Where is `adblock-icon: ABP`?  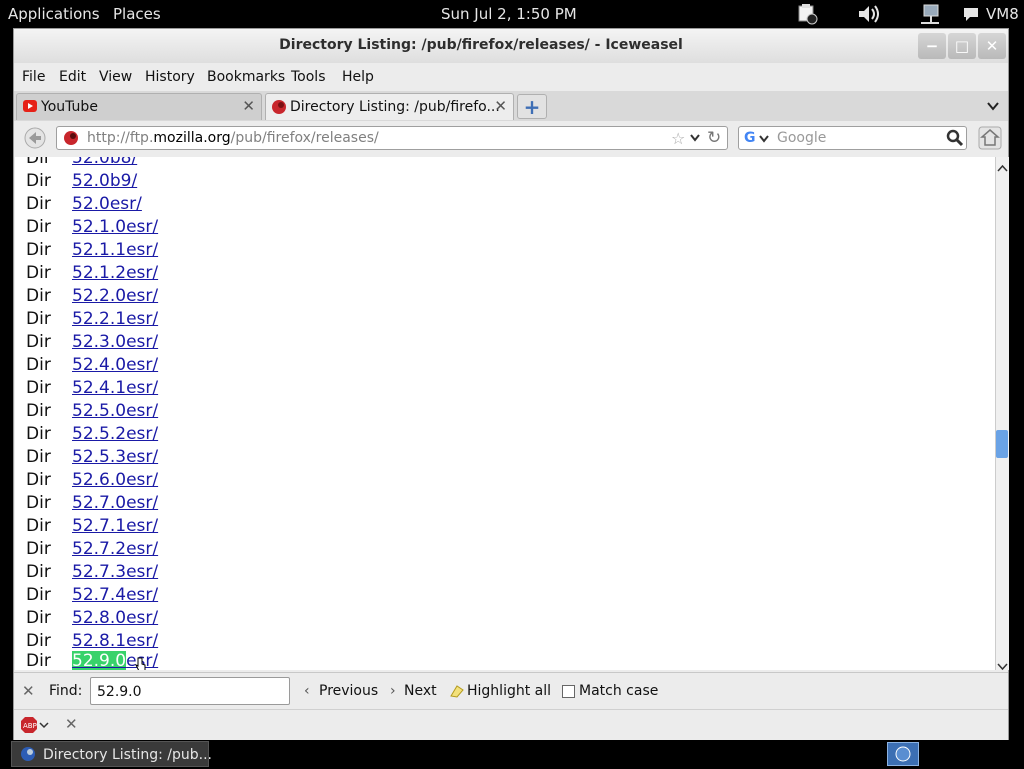 adblock-icon: ABP is located at coordinates (35, 727).